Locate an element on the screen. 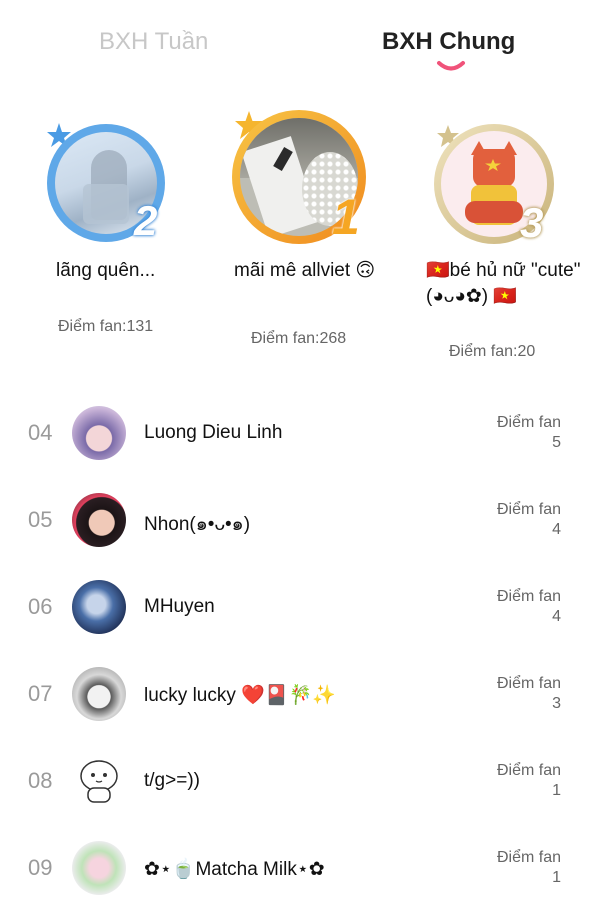  podium-score: Điểm fan:20 is located at coordinates (492, 351).